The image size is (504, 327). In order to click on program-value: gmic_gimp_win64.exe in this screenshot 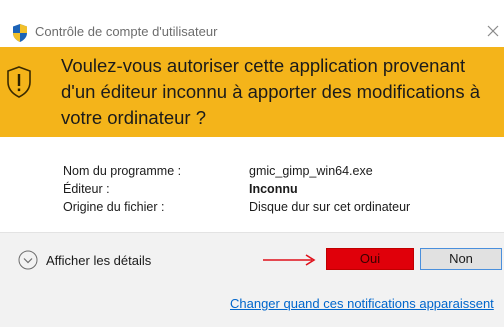, I will do `click(311, 171)`.